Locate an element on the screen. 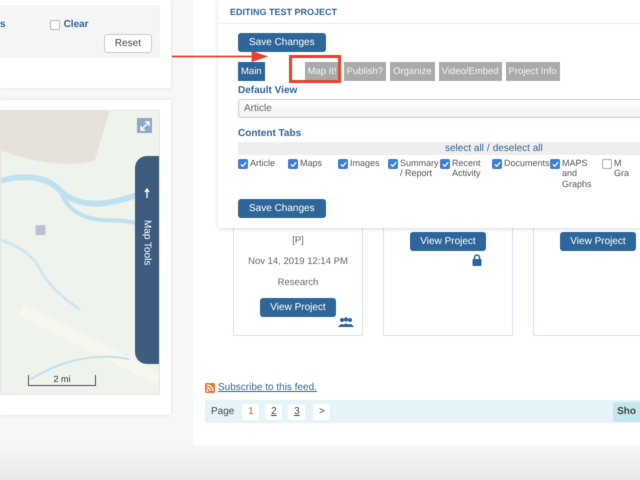  group-icon is located at coordinates (346, 322).